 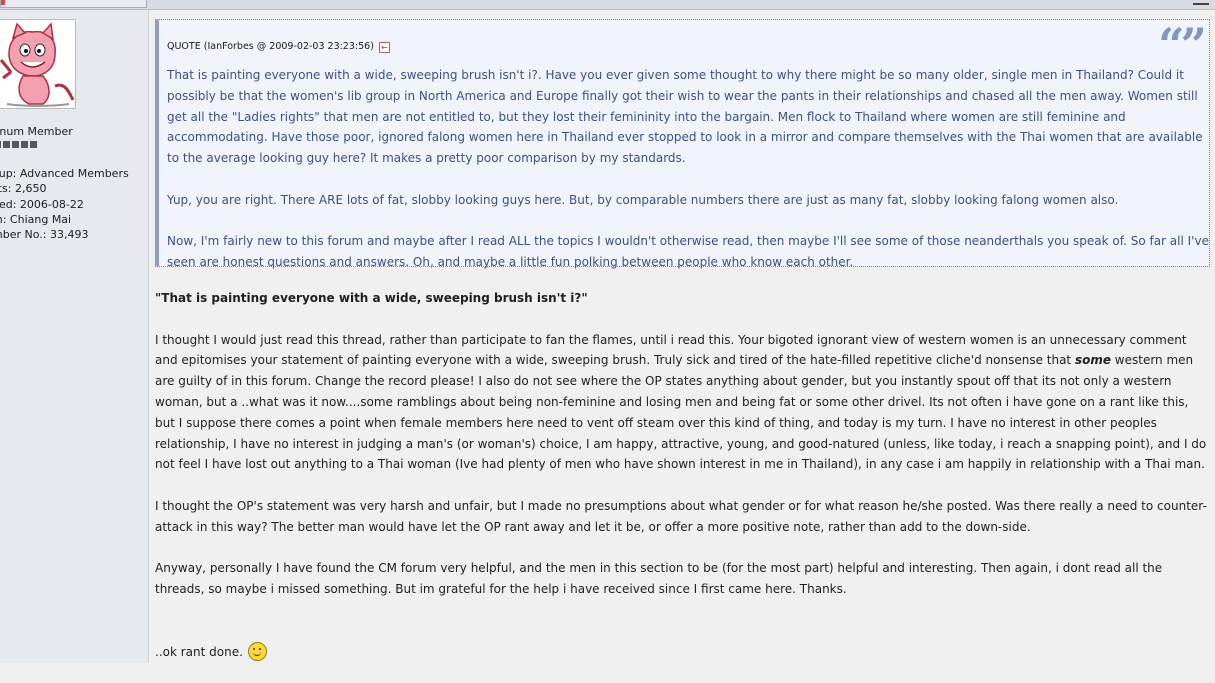 What do you see at coordinates (36, 219) in the screenshot?
I see `user-from: m: Chiang Mai` at bounding box center [36, 219].